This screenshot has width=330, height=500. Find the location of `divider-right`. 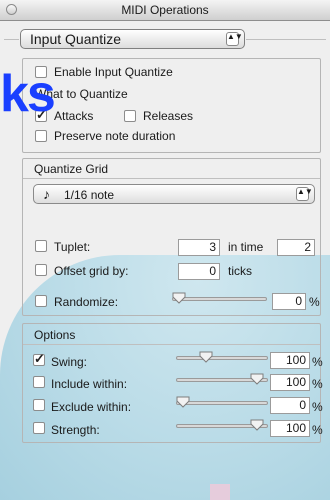

divider-right is located at coordinates (286, 39).